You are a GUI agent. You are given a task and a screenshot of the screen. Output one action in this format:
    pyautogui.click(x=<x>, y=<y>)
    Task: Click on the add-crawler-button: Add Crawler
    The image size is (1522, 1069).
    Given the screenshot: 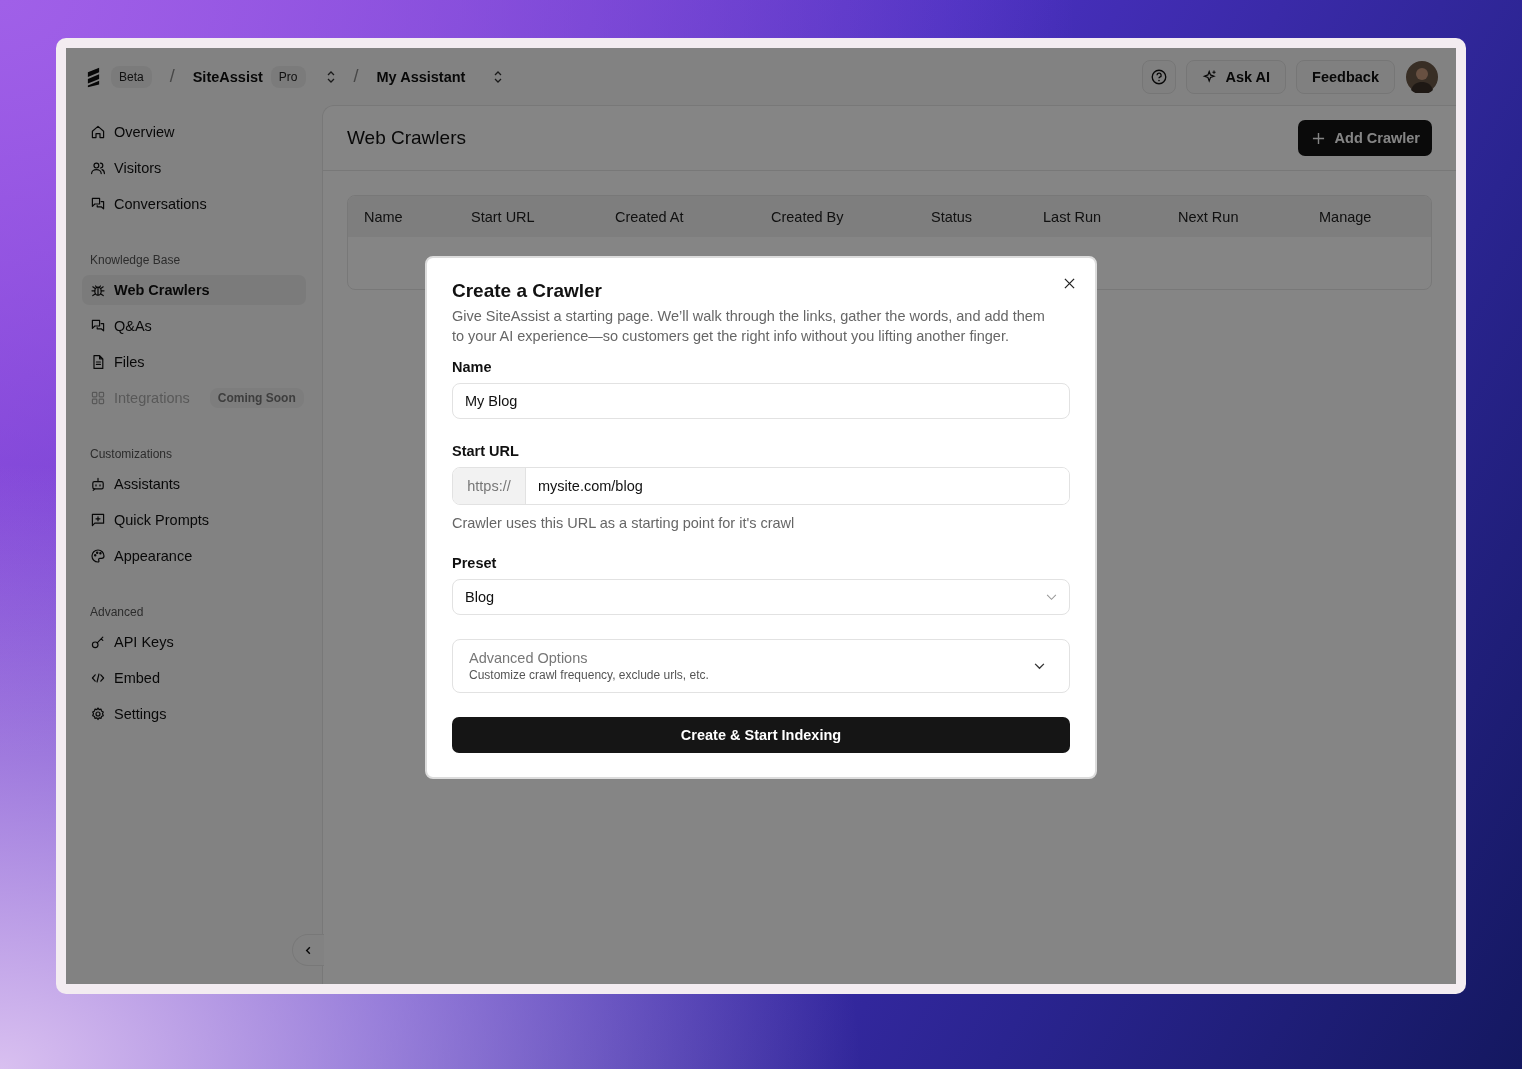 What is the action you would take?
    pyautogui.click(x=1364, y=138)
    